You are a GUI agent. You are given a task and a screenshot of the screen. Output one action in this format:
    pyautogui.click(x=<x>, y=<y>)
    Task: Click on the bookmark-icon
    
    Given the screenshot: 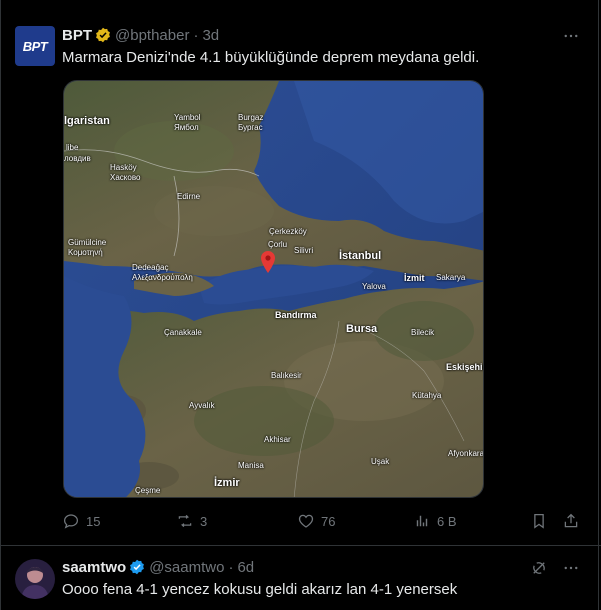 What is the action you would take?
    pyautogui.click(x=539, y=521)
    